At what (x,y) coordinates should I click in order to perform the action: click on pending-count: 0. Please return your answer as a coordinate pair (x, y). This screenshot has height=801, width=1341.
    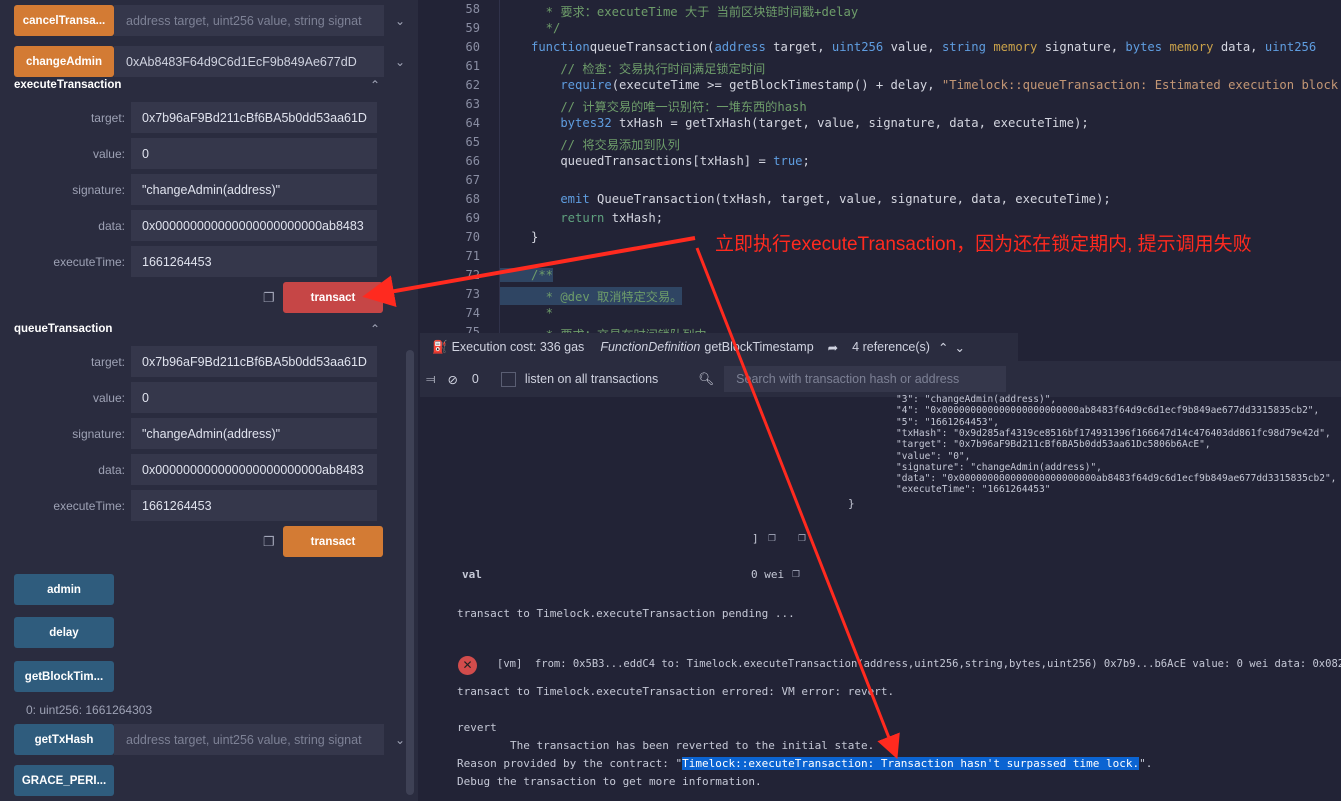
    Looking at the image, I should click on (475, 379).